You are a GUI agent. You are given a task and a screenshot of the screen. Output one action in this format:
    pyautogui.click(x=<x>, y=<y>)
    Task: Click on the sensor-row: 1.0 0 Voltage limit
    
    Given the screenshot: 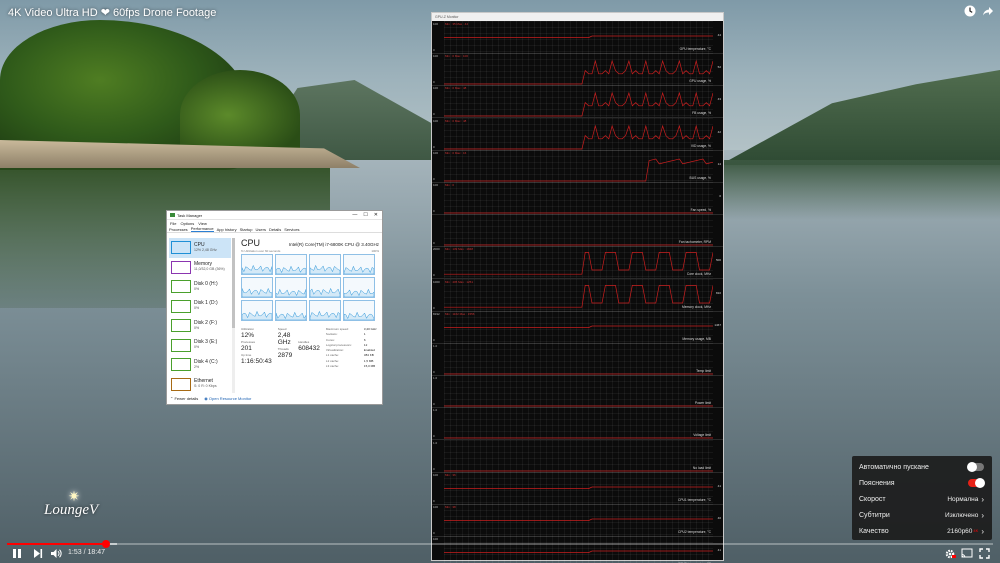 What is the action you would take?
    pyautogui.click(x=577, y=424)
    